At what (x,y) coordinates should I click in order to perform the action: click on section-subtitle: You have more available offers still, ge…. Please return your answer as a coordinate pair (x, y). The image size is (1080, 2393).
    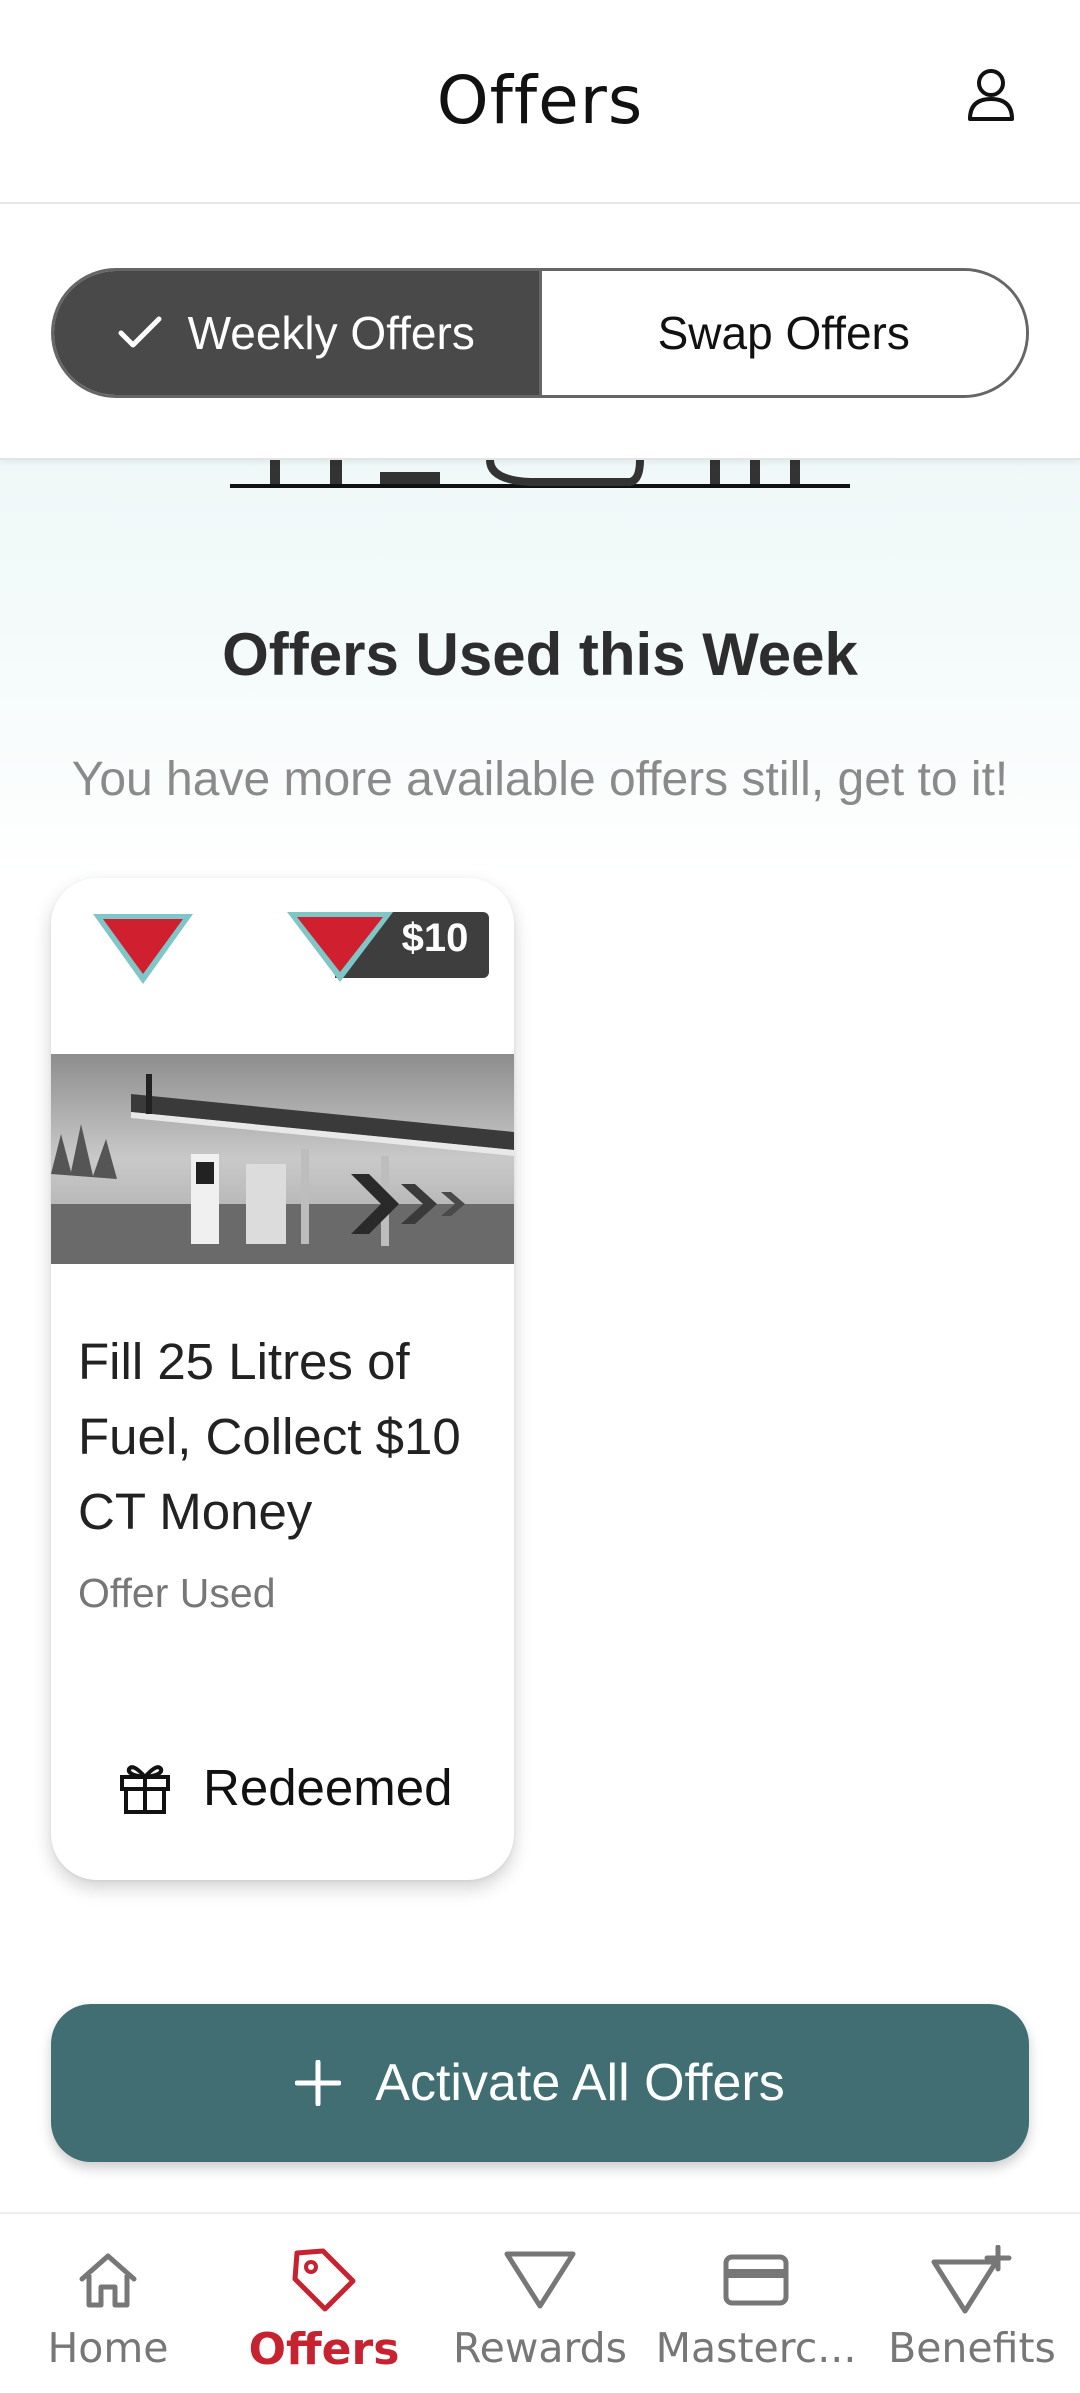
    Looking at the image, I should click on (540, 779).